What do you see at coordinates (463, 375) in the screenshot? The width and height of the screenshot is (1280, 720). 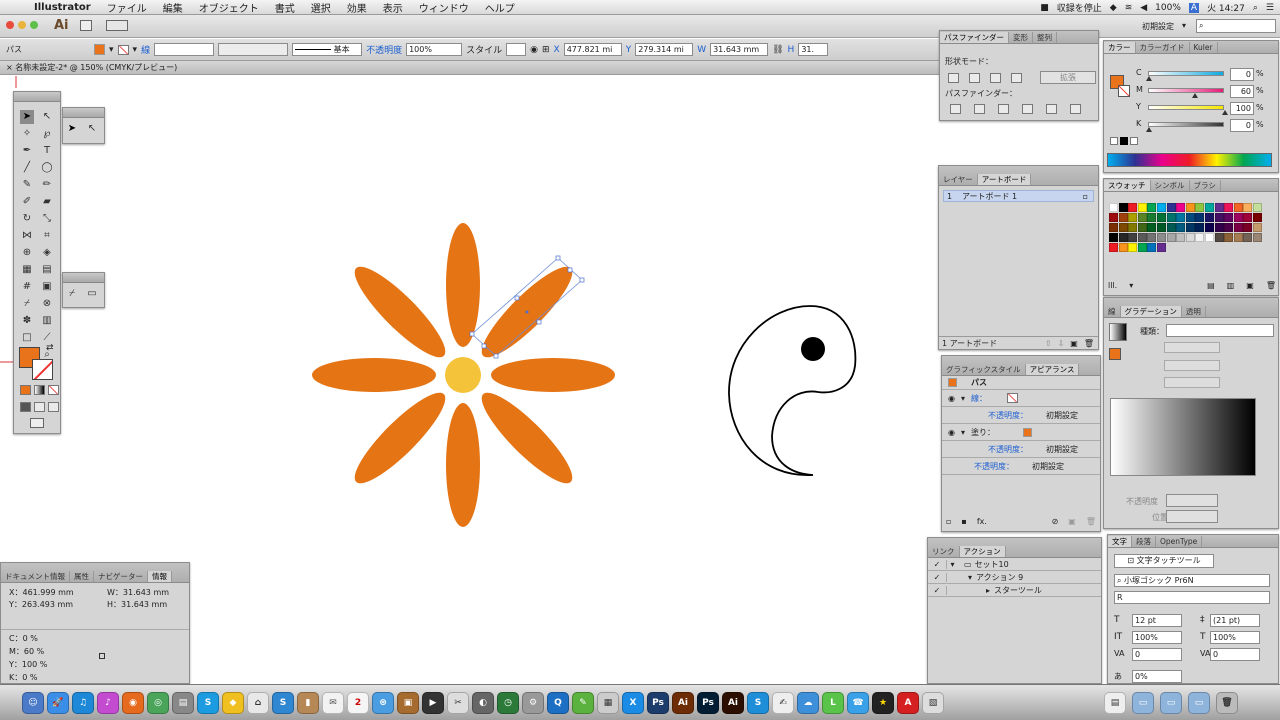 I see `flower-center` at bounding box center [463, 375].